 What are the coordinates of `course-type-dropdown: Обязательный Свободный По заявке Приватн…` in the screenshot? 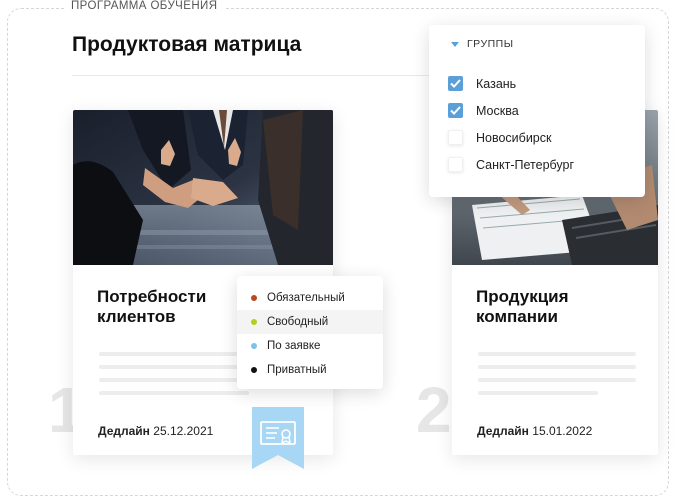 It's located at (310, 332).